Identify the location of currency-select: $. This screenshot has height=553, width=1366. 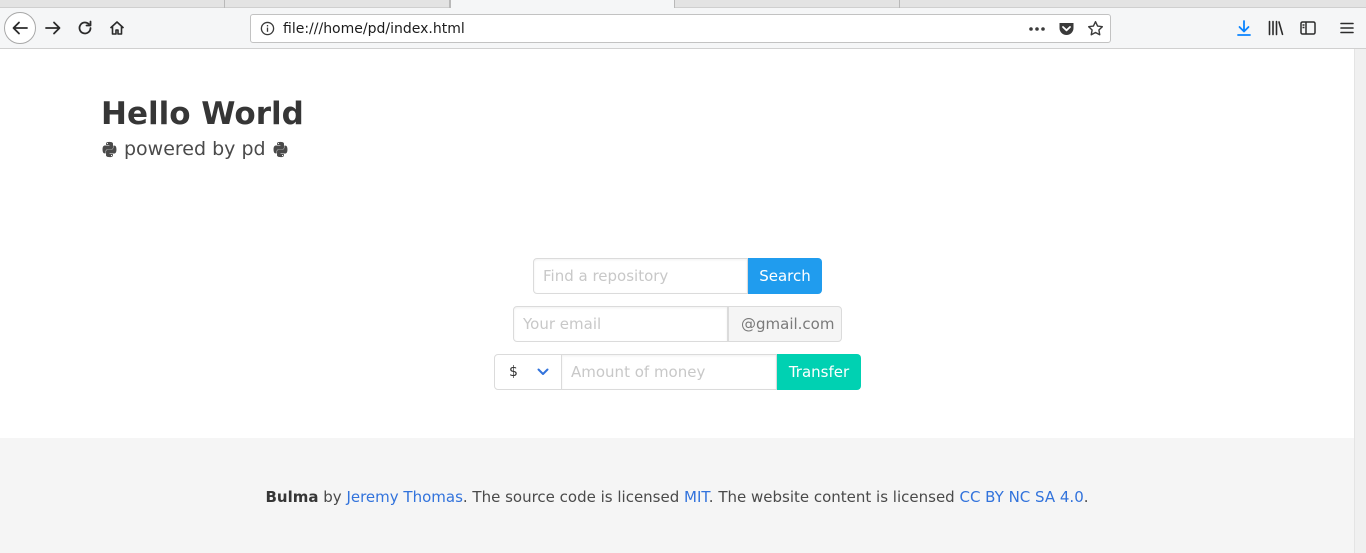
(528, 372).